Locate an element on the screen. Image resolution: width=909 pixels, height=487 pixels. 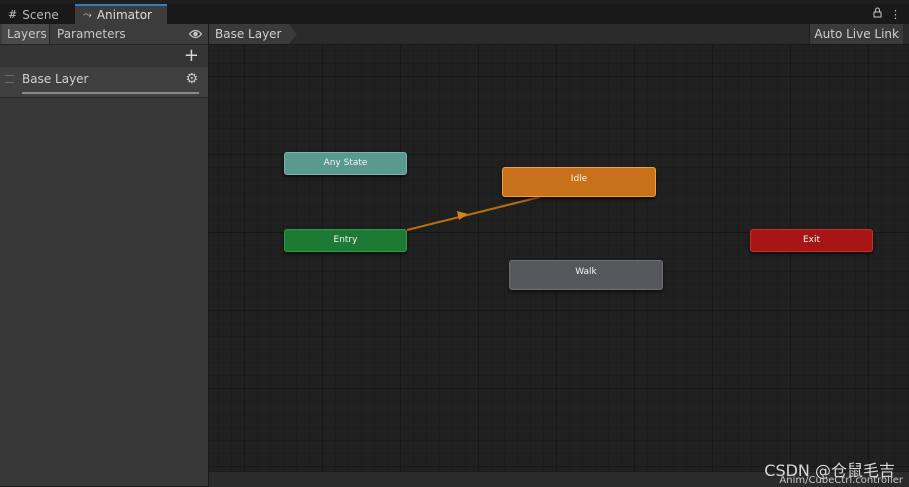
state-entry: Entry is located at coordinates (345, 240).